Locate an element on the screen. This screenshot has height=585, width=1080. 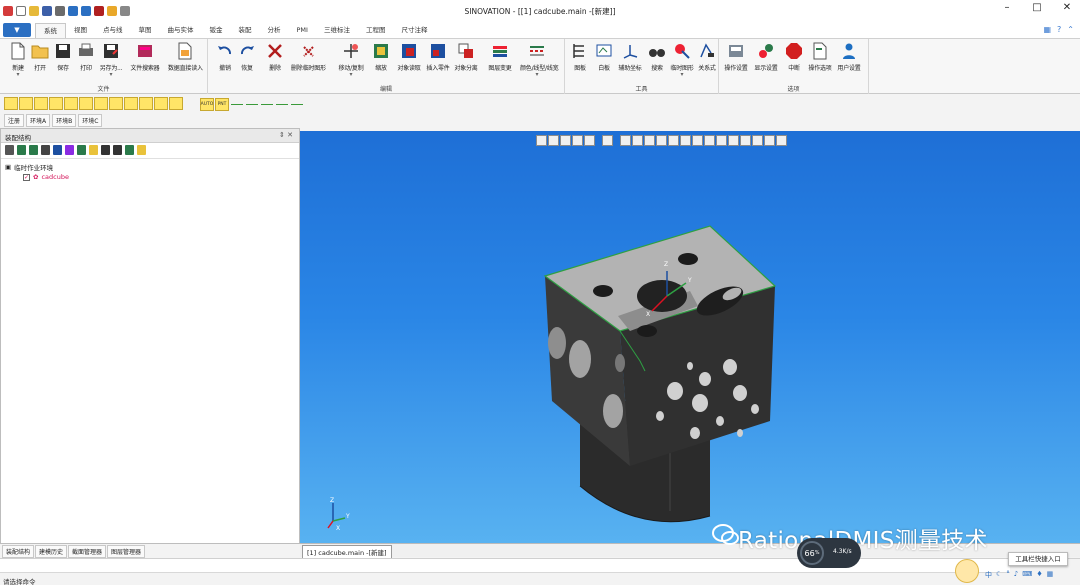
auto-snap-button: AUTO is located at coordinates (207, 104).